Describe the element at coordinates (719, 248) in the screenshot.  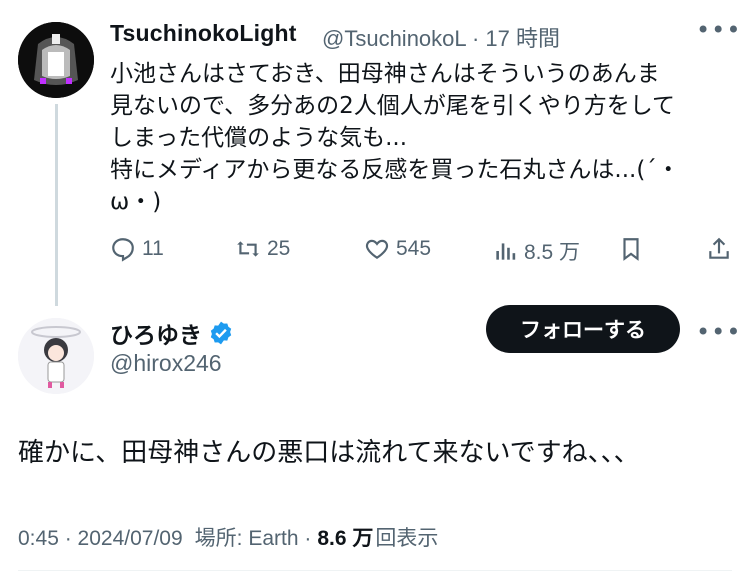
I see `share-icon` at that location.